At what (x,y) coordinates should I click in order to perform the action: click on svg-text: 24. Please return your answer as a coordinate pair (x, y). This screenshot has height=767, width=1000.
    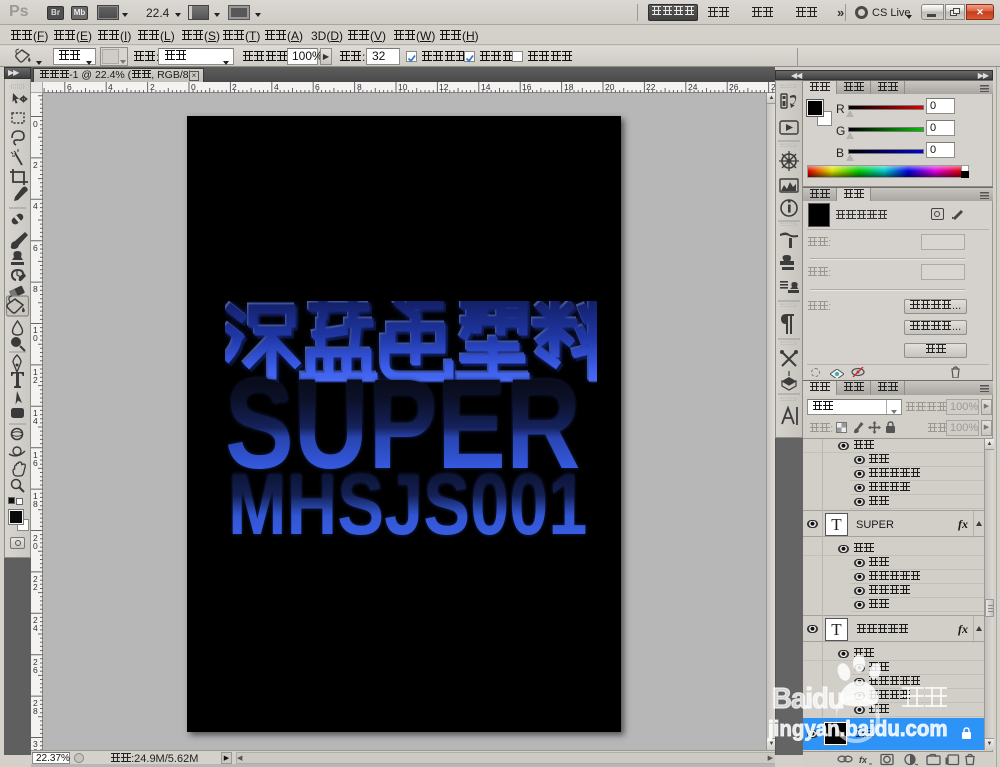
    Looking at the image, I should click on (693, 87).